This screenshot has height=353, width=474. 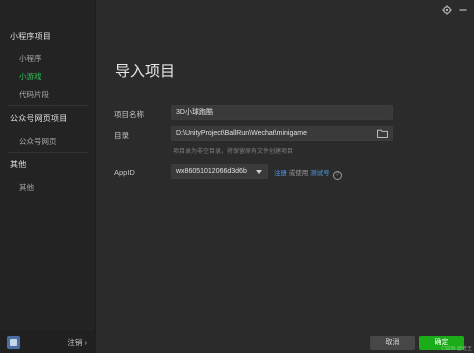 I want to click on sidebar-item-code-snippet: 代码片段, so click(x=34, y=94).